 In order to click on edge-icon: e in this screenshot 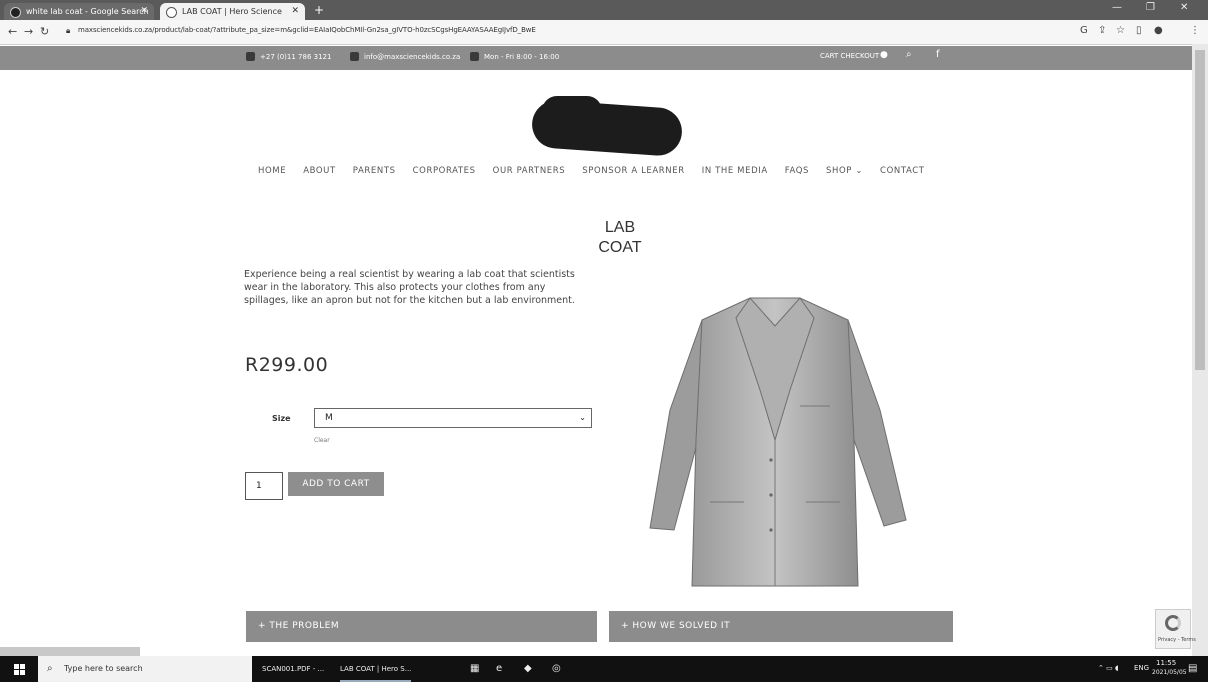, I will do `click(499, 669)`.